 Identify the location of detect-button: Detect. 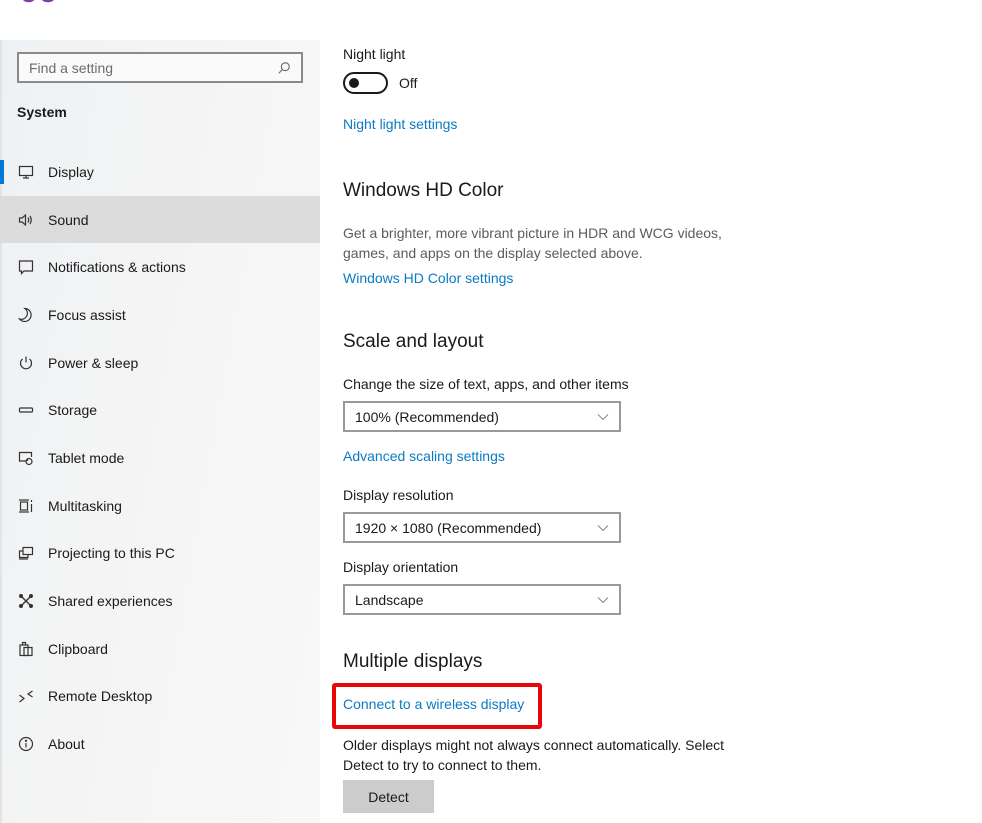
(388, 796).